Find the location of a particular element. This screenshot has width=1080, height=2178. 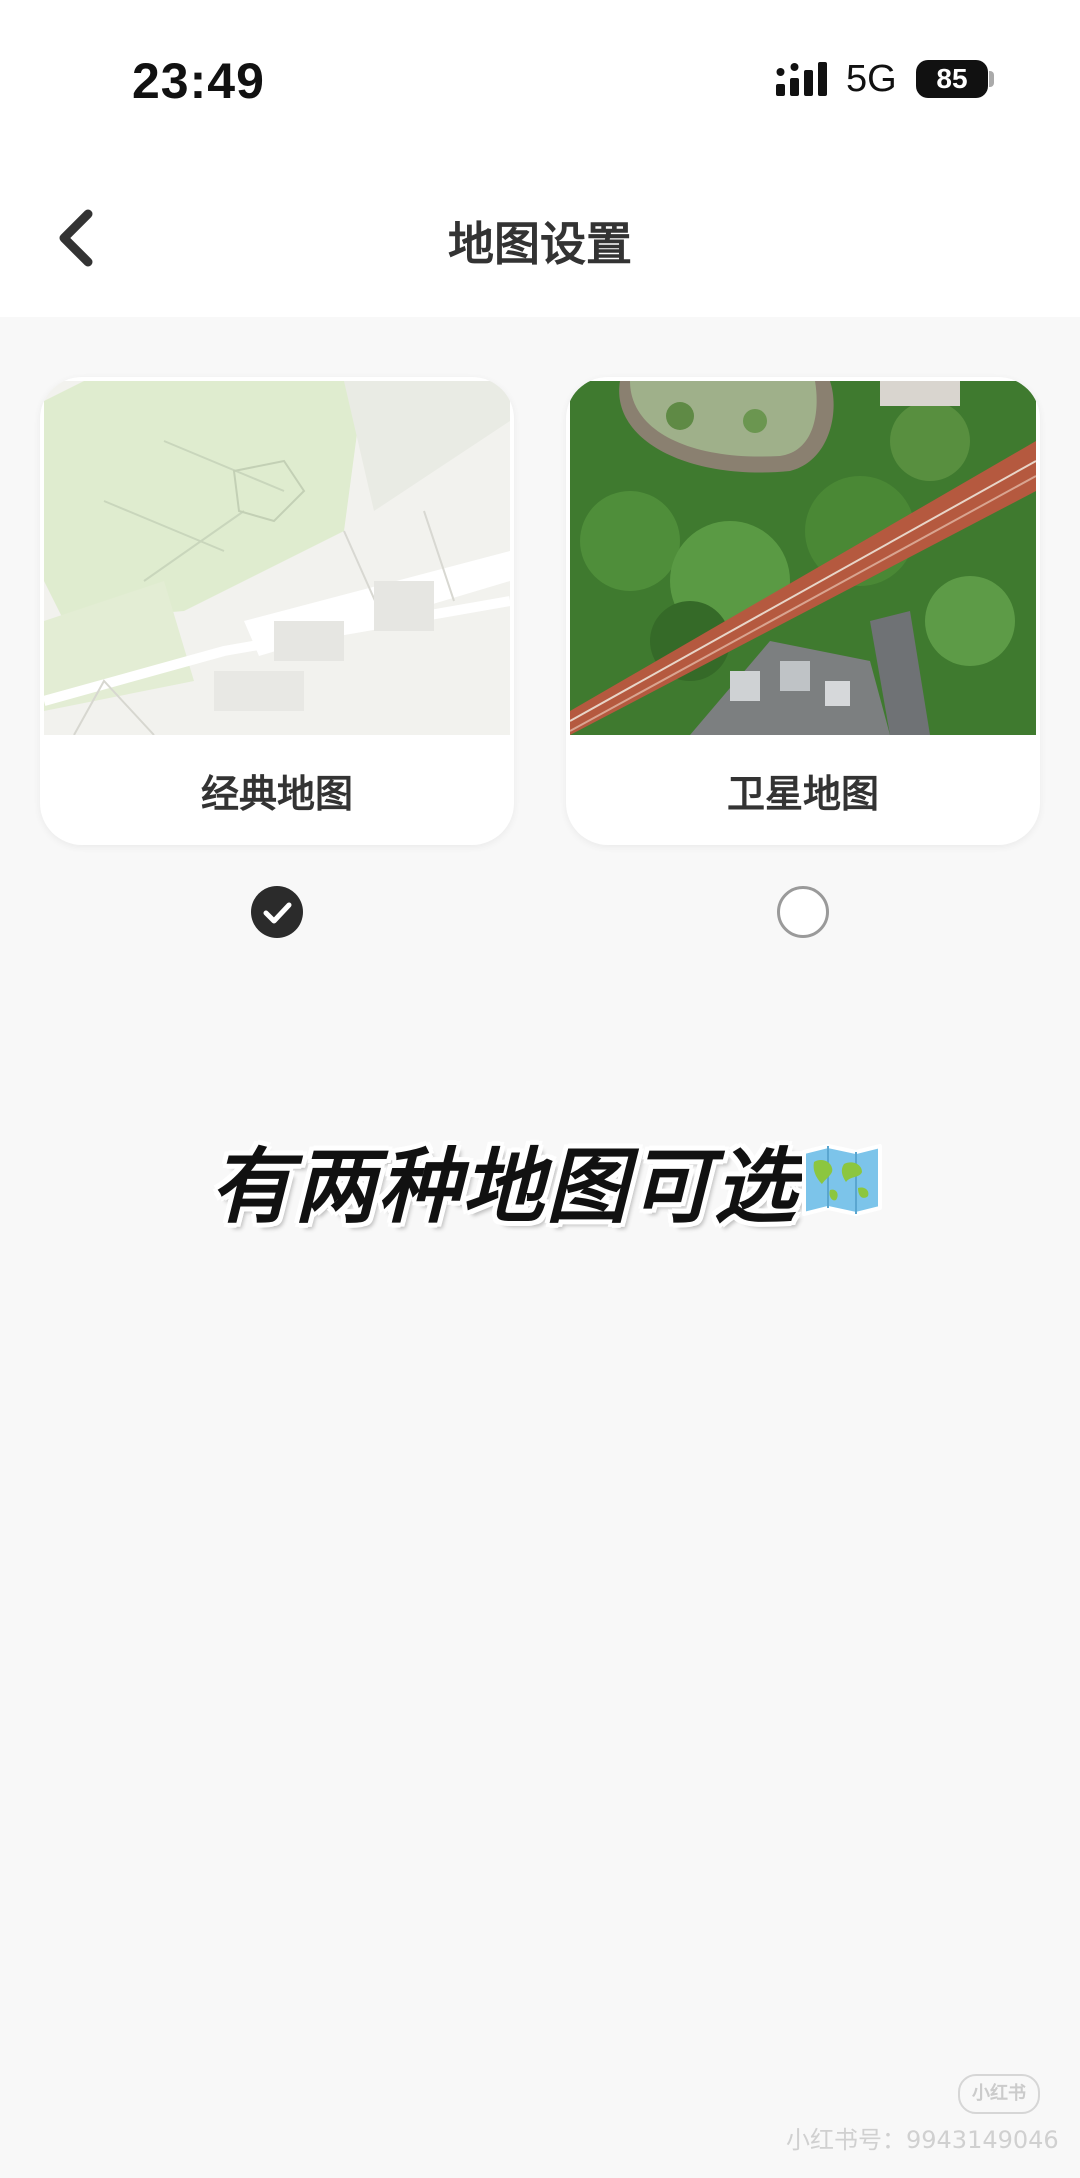

satellite-map-thumbnail is located at coordinates (803, 558).